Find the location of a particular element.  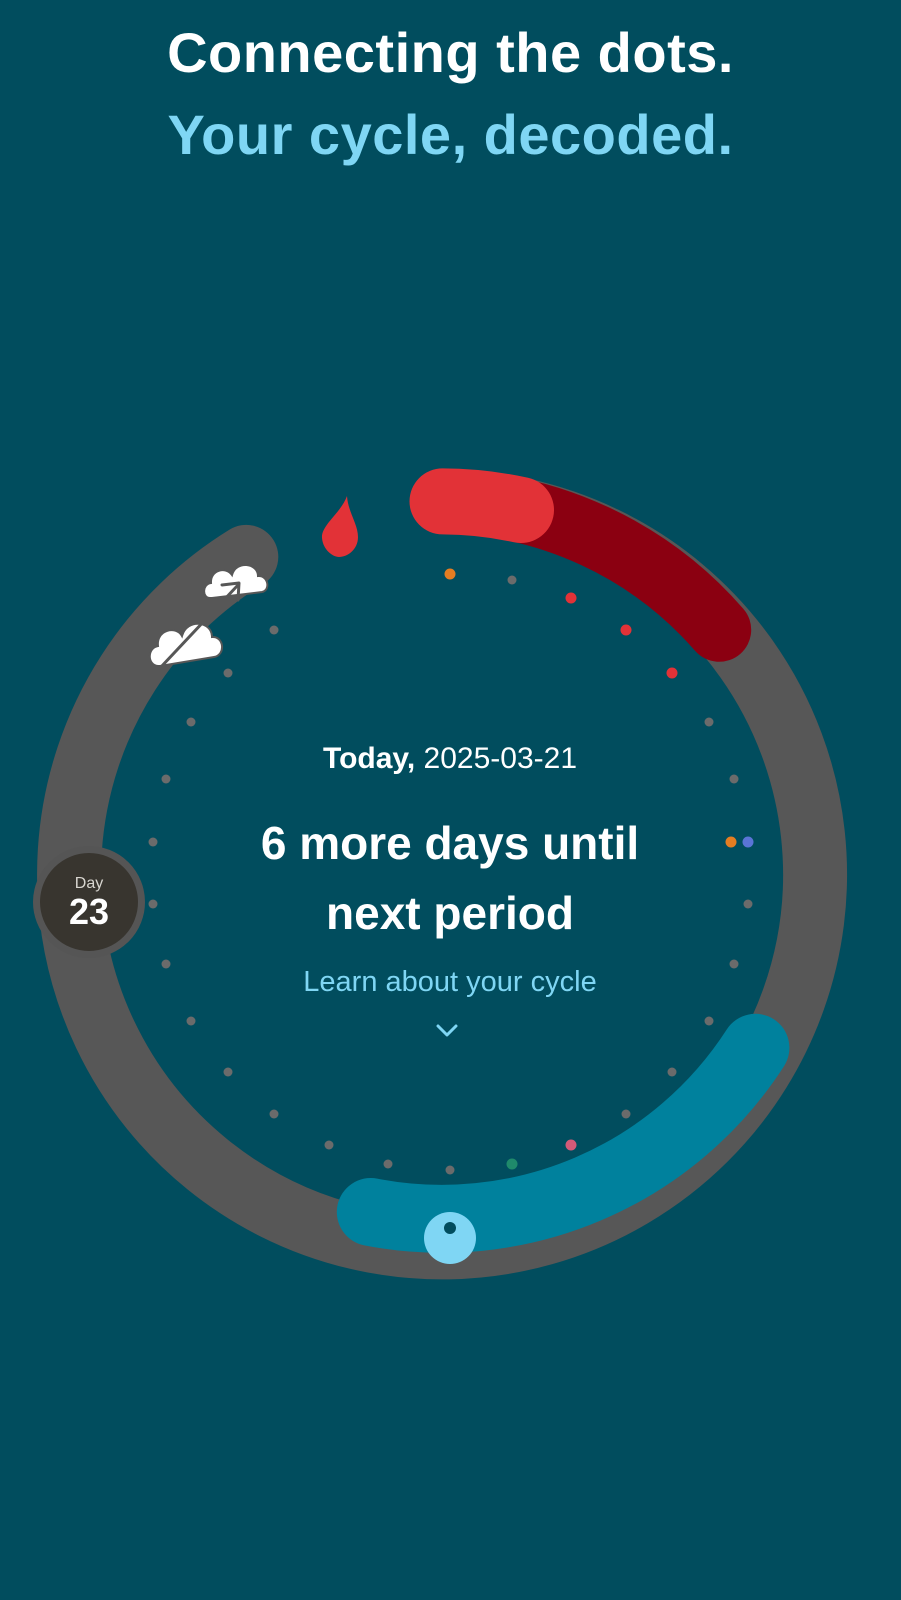

ovulation-egg-icon is located at coordinates (450, 1238).